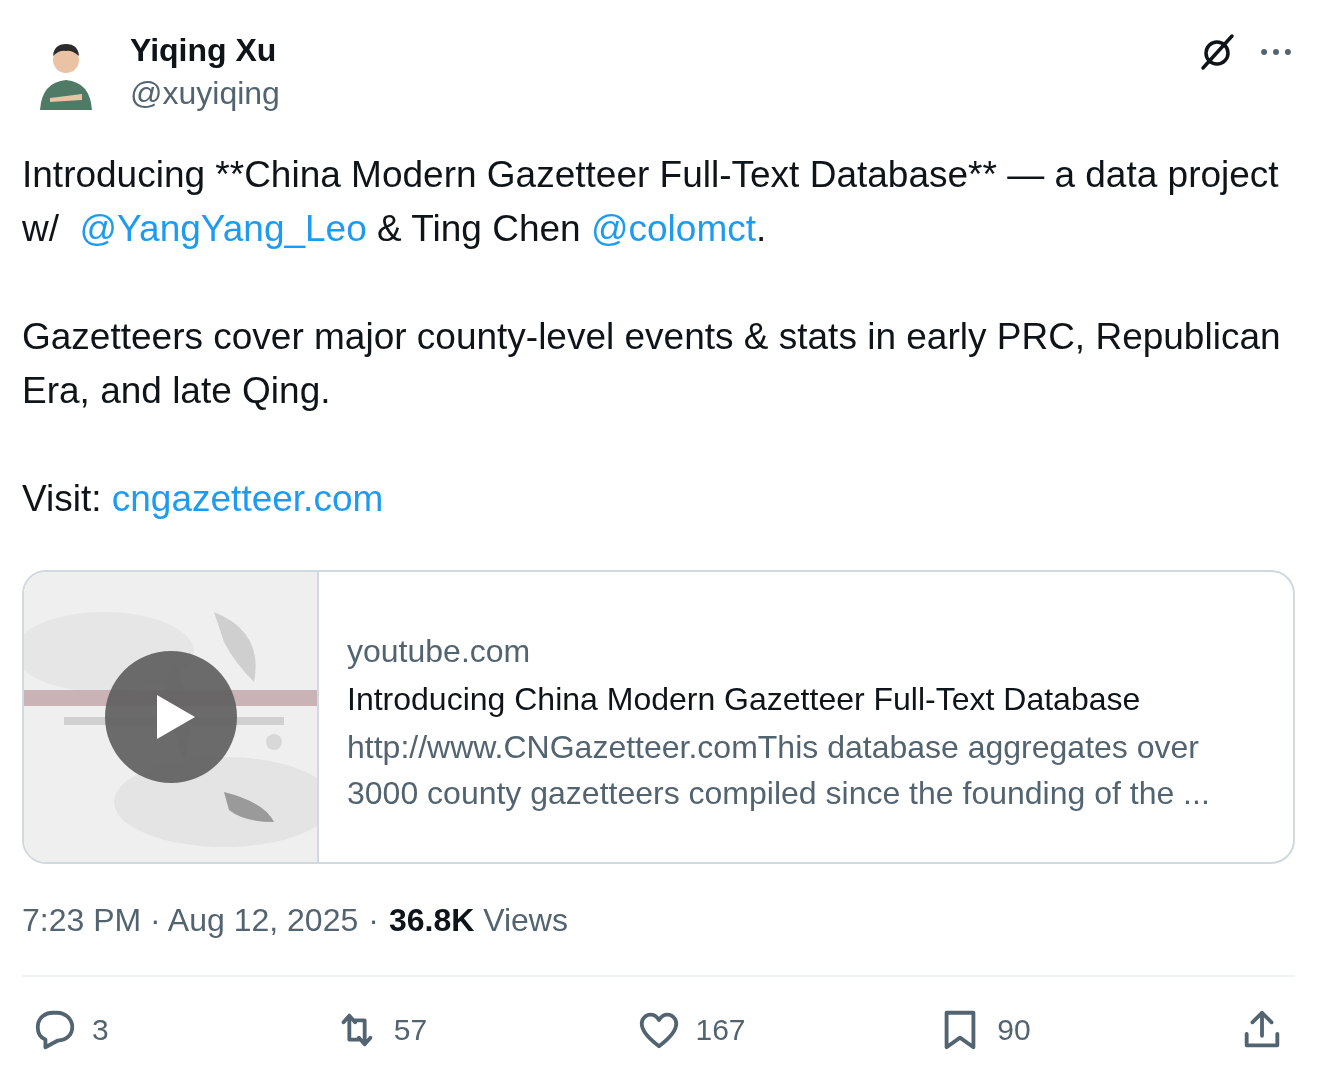 The height and width of the screenshot is (1069, 1317). Describe the element at coordinates (171, 717) in the screenshot. I see `play-button` at that location.